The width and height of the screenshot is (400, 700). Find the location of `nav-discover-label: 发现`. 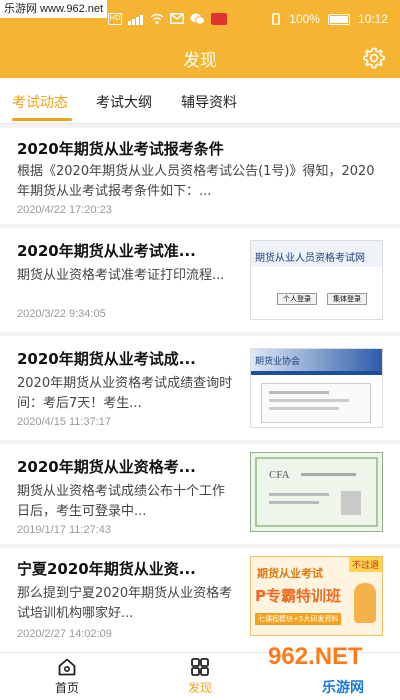

nav-discover-label: 发现 is located at coordinates (199, 688).